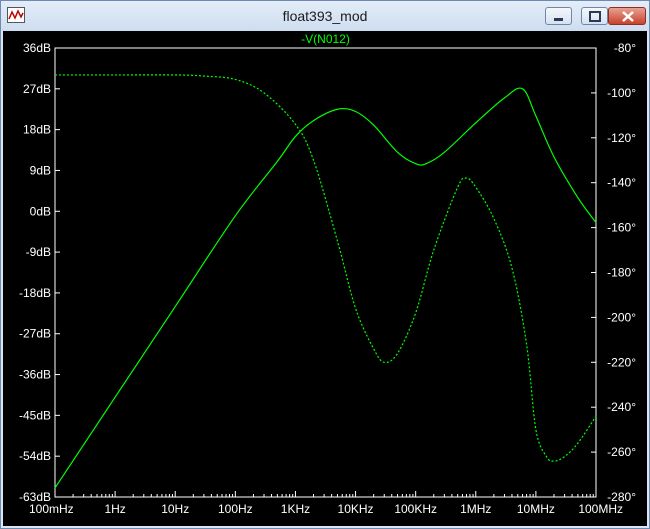 The width and height of the screenshot is (650, 529). Describe the element at coordinates (35, 415) in the screenshot. I see `left-tick-label: -45dB` at that location.